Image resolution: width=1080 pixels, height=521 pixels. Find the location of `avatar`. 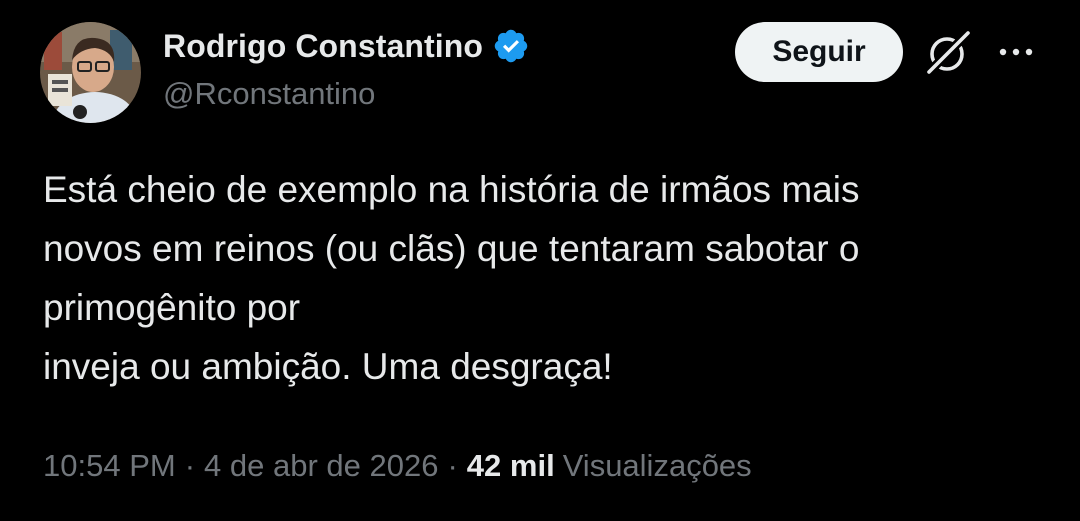

avatar is located at coordinates (90, 72).